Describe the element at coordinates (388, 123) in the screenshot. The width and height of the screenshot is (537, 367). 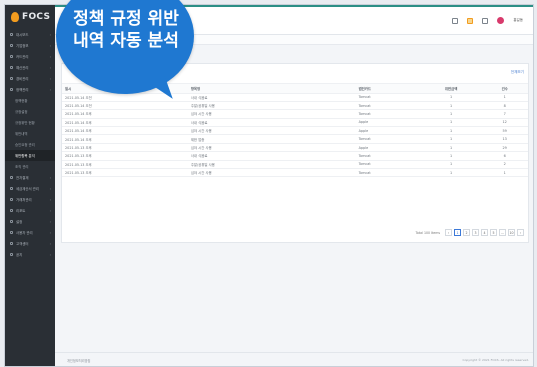
I see `cell-card: Apple` at that location.